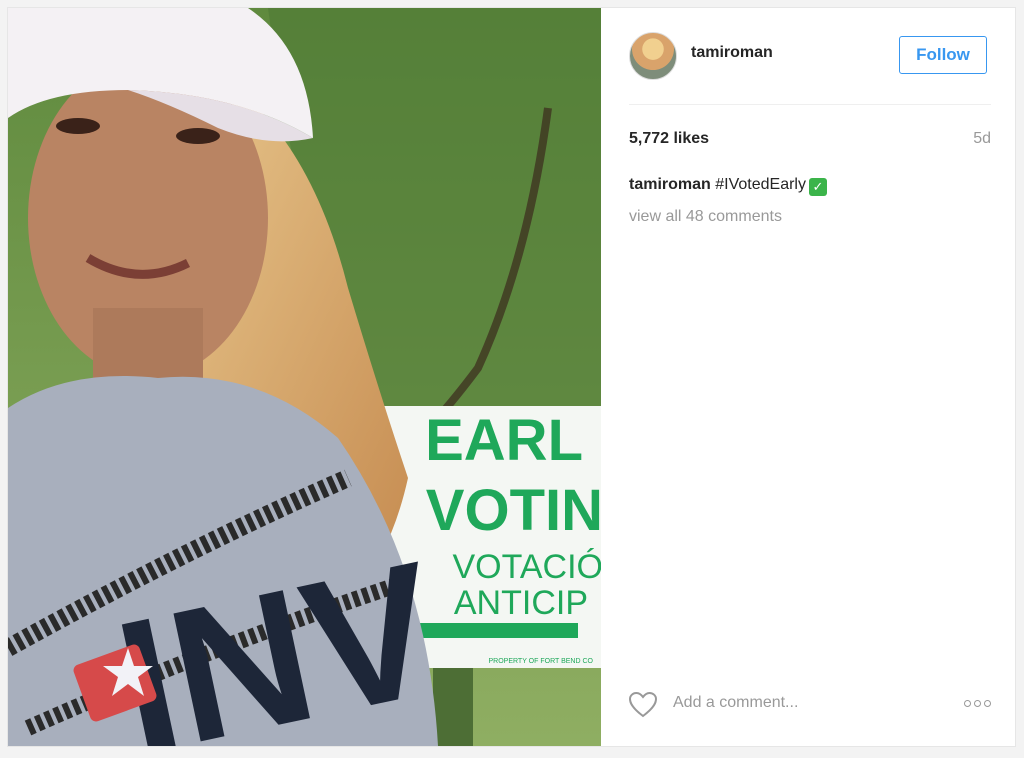 This screenshot has height=758, width=1024. Describe the element at coordinates (653, 56) in the screenshot. I see `avatar` at that location.